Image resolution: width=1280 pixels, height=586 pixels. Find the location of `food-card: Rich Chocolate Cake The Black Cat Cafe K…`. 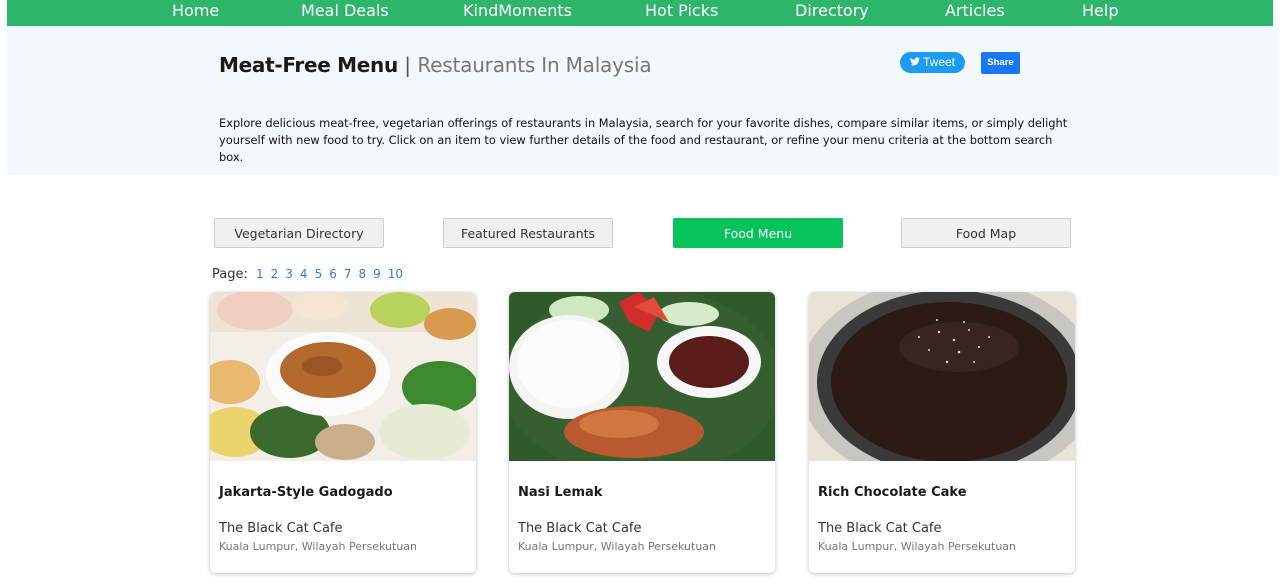

food-card: Rich Chocolate Cake The Black Cat Cafe K… is located at coordinates (942, 432).